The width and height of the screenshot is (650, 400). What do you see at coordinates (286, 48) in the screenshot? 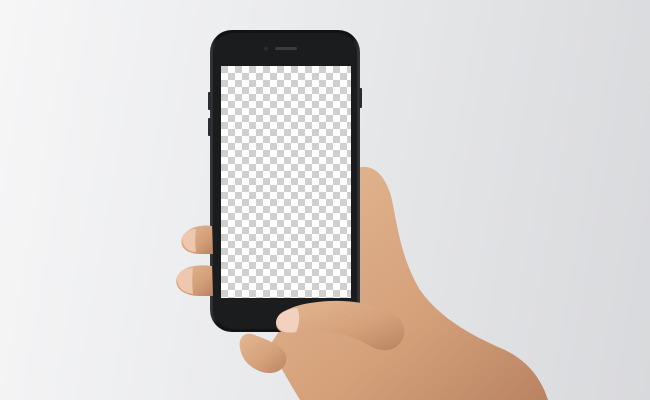
I see `earpiece` at bounding box center [286, 48].